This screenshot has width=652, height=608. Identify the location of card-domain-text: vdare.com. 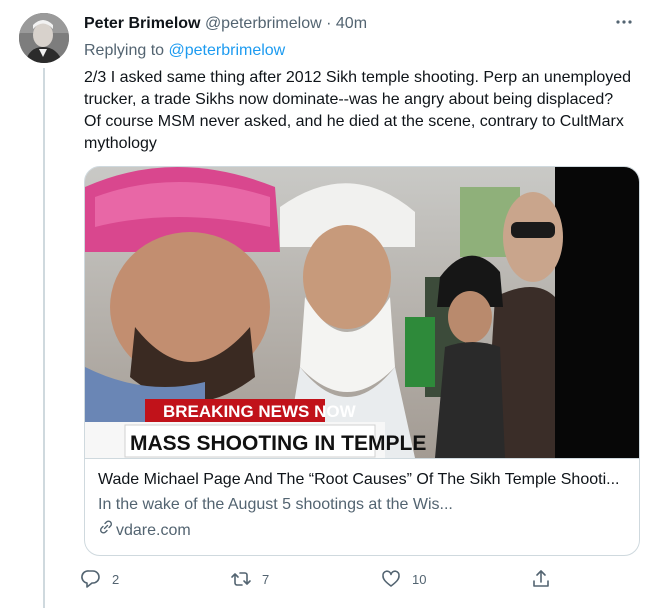
(153, 530).